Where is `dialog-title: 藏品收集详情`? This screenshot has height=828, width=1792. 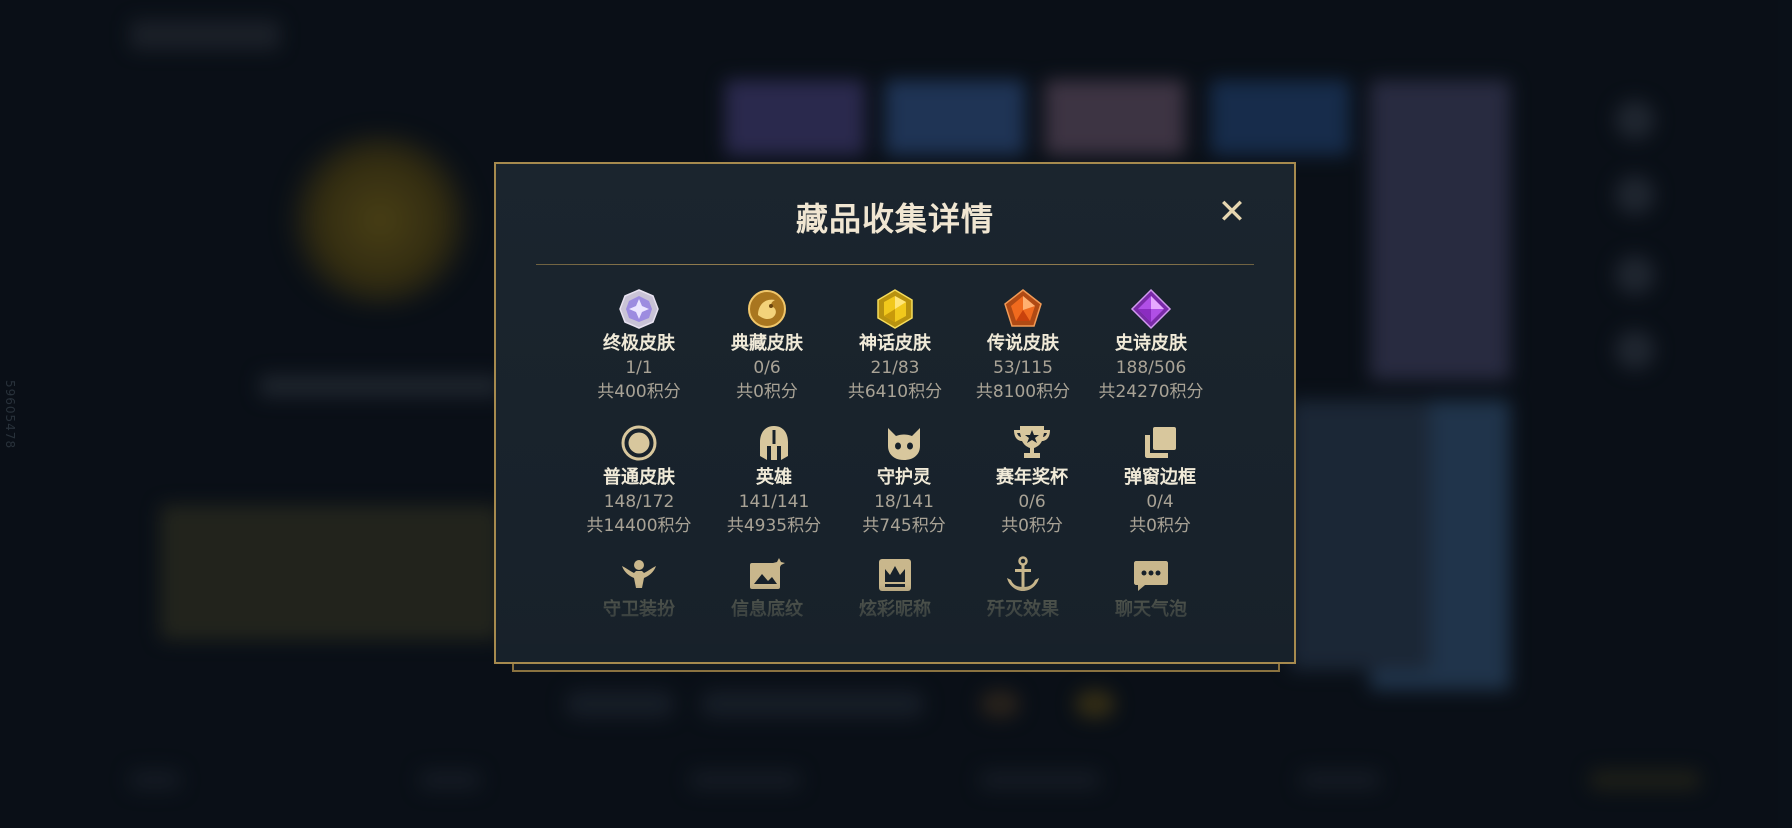
dialog-title: 藏品收集详情 is located at coordinates (894, 219).